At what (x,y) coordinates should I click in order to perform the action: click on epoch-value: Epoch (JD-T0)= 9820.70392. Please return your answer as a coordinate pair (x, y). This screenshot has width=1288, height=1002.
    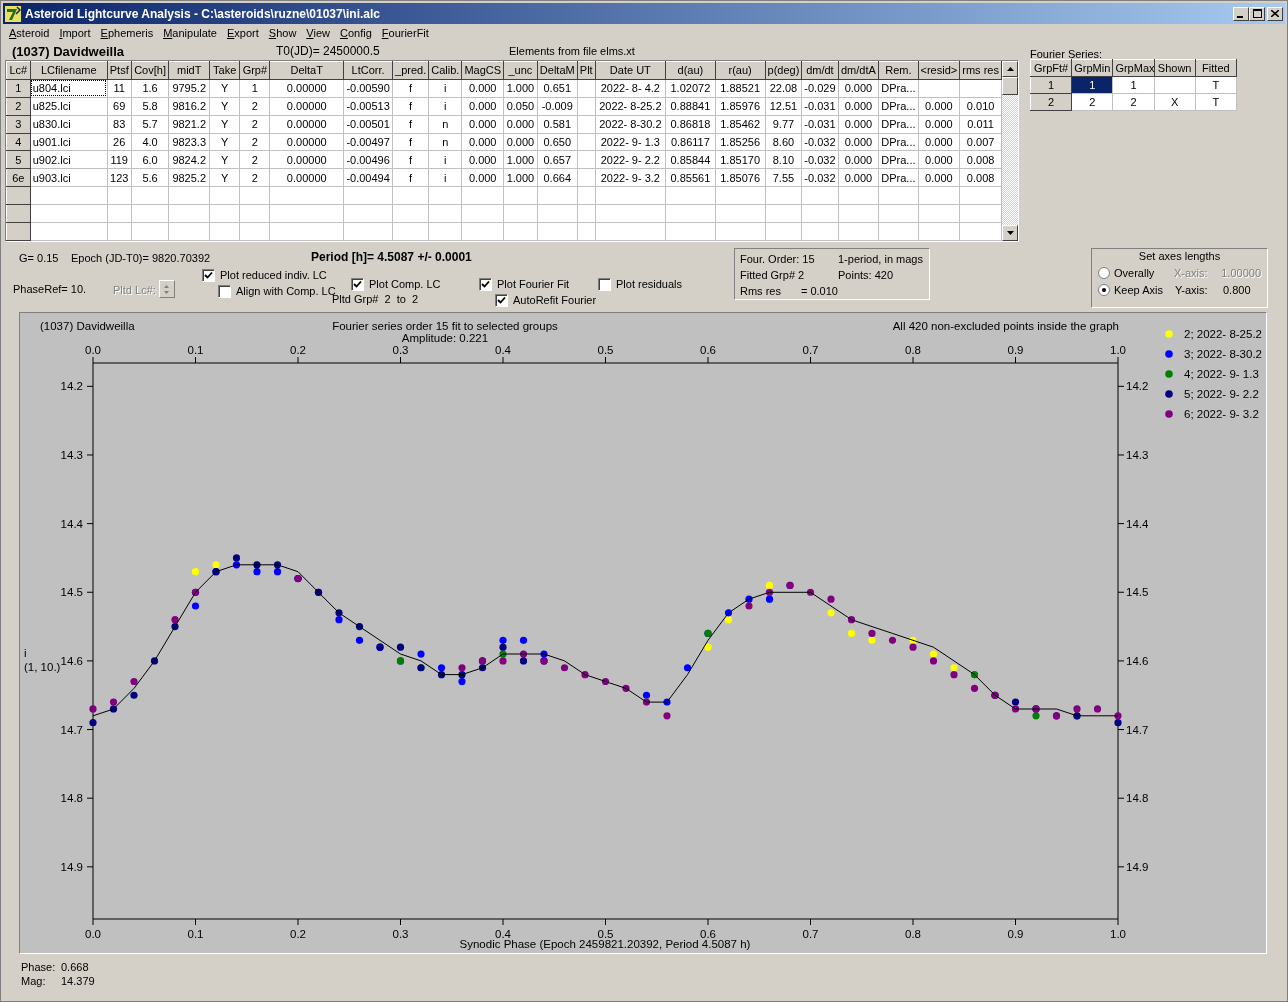
    Looking at the image, I should click on (141, 258).